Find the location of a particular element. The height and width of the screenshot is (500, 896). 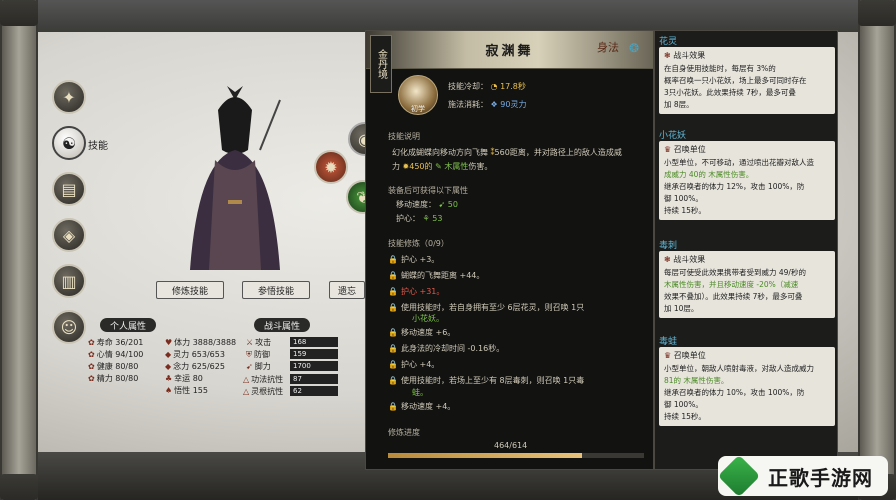

train-row: 🔒 使用技能时，若场上至少有 8层毒刺，则召唤 1只毒 is located at coordinates (486, 380).